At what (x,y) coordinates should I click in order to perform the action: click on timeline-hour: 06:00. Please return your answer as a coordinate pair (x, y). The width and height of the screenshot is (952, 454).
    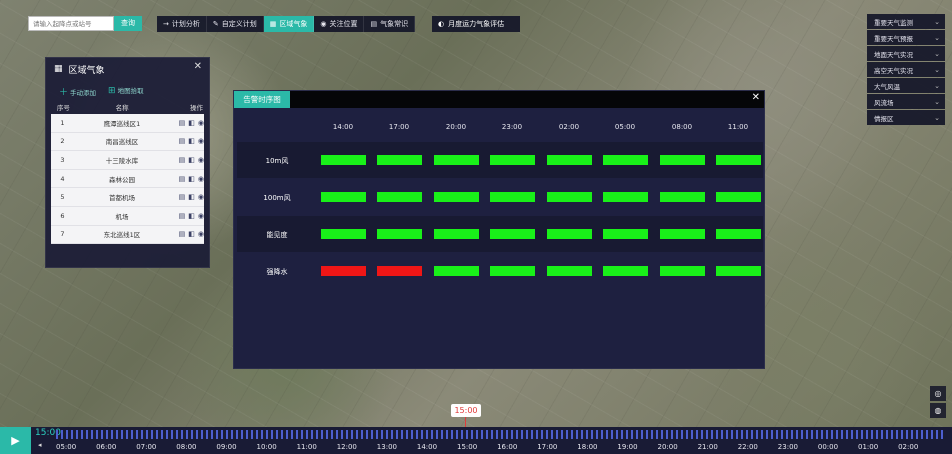
    Looking at the image, I should click on (106, 447).